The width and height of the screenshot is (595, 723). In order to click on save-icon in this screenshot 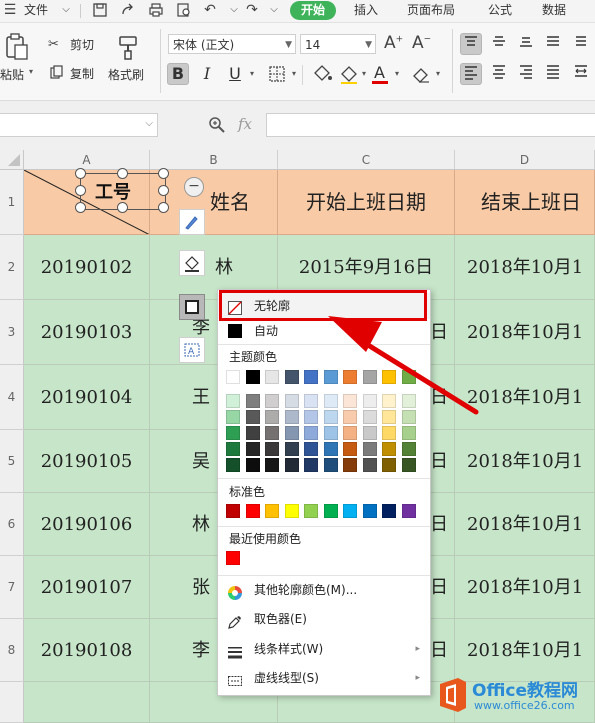, I will do `click(100, 10)`.